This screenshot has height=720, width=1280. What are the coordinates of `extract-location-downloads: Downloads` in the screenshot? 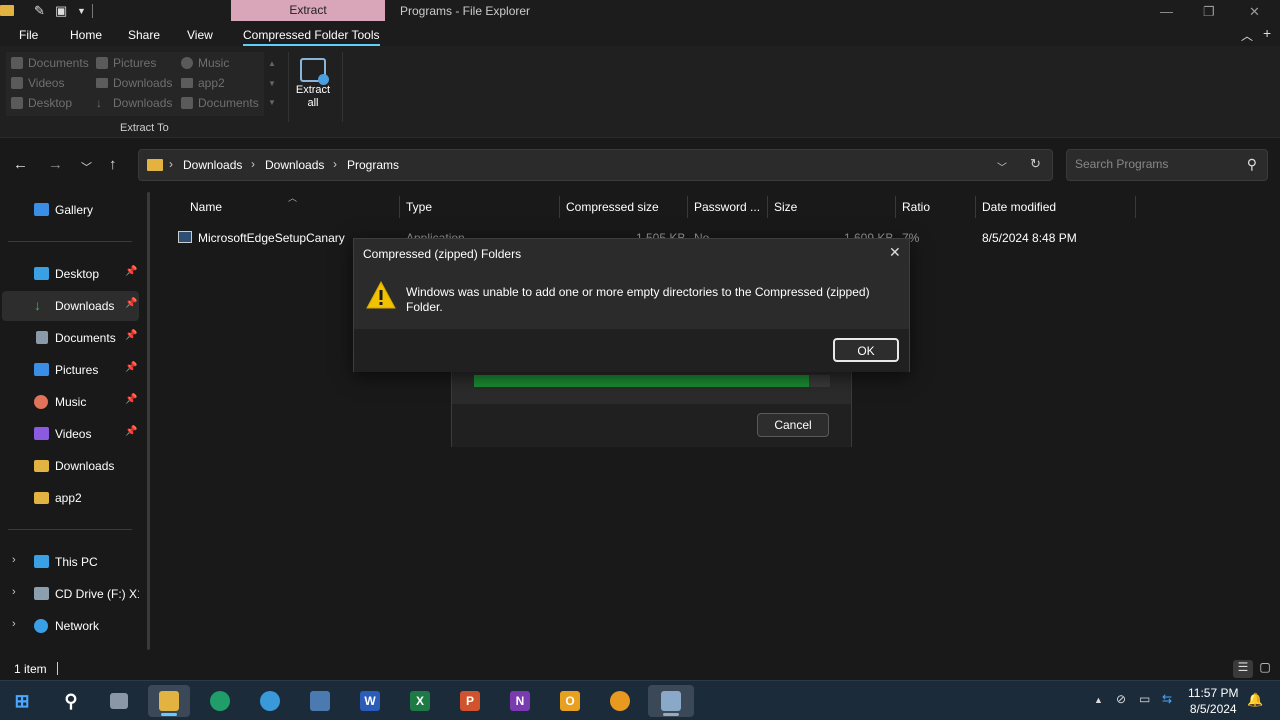 It's located at (134, 83).